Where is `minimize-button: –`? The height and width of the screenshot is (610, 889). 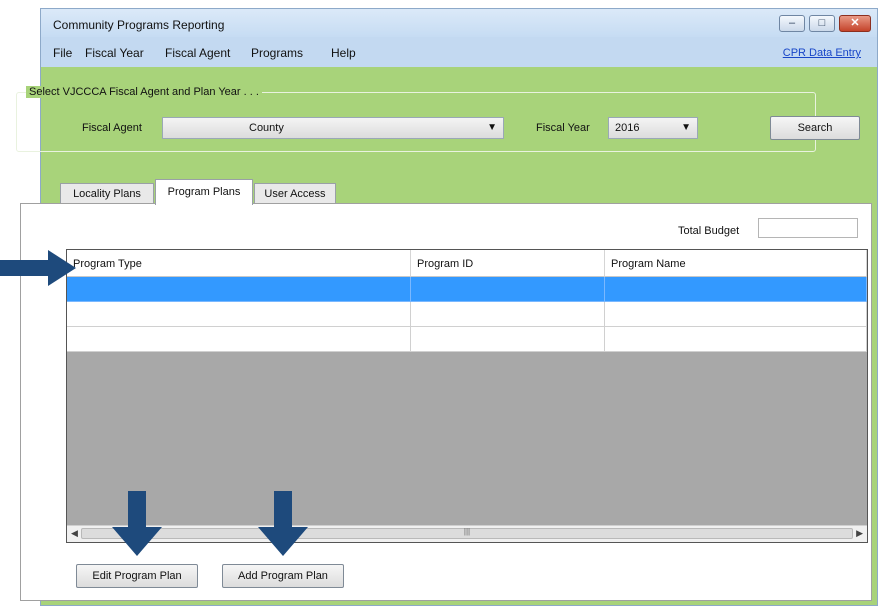
minimize-button: – is located at coordinates (792, 23).